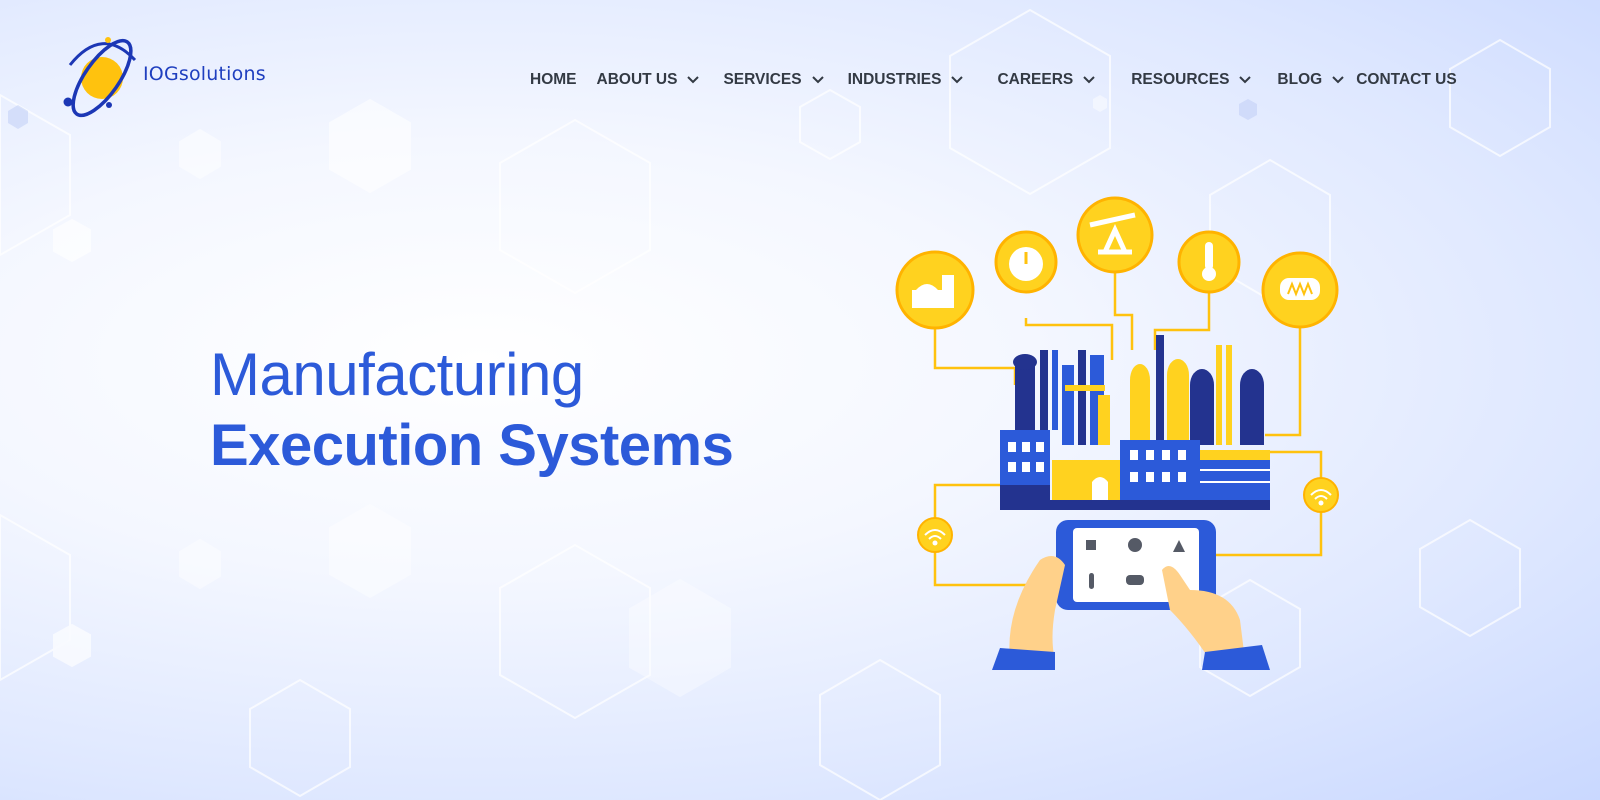 The image size is (1600, 800). Describe the element at coordinates (1209, 262) in the screenshot. I see `thermometer-icon` at that location.